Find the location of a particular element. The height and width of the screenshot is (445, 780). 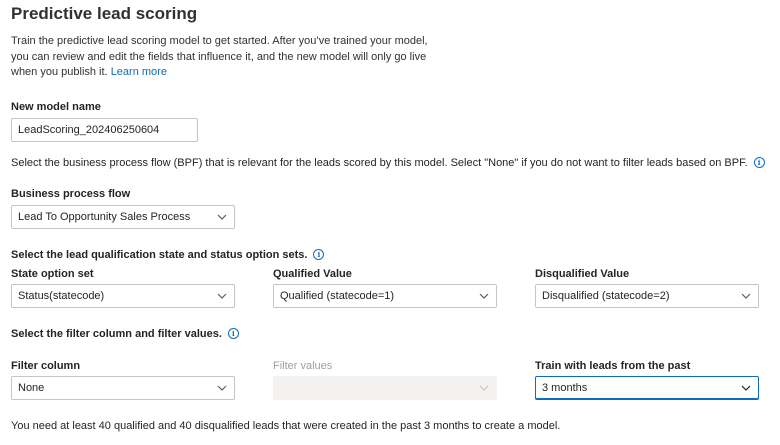

disqualified-value-text: Disqualified (statecode=2) is located at coordinates (606, 296).